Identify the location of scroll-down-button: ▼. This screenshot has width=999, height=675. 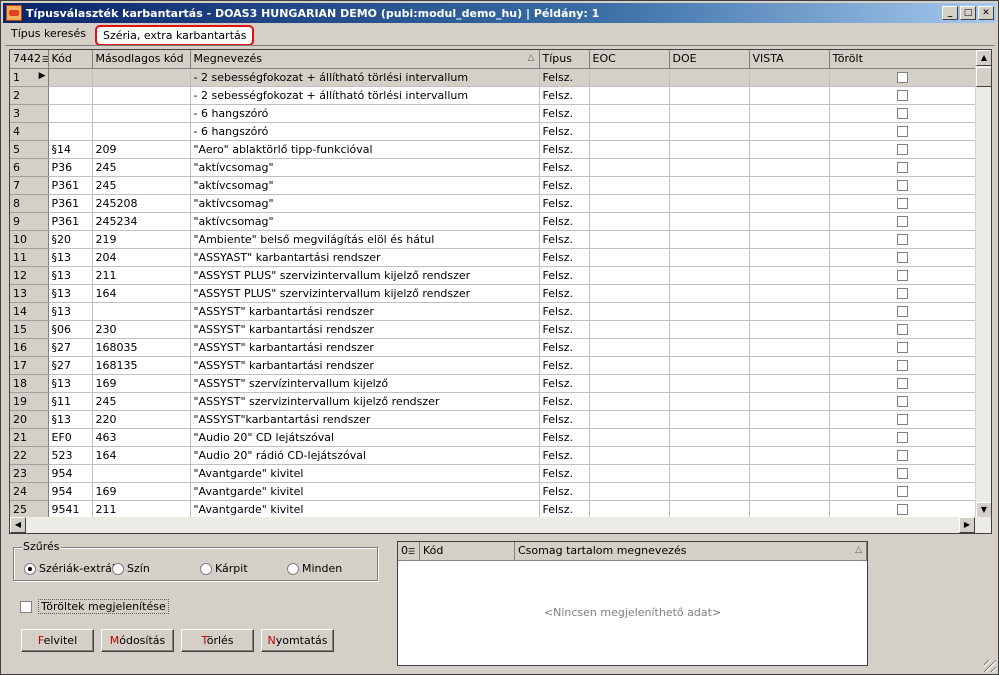
(983, 510).